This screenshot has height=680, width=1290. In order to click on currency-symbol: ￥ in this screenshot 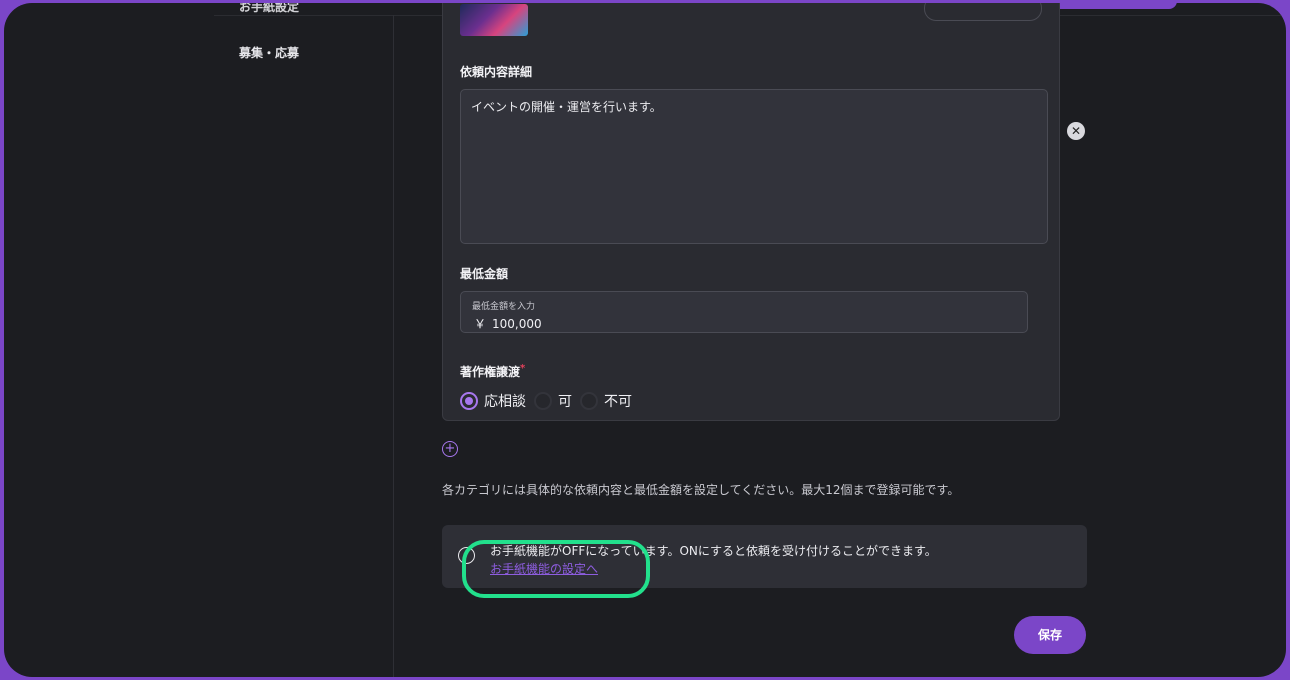, I will do `click(480, 324)`.